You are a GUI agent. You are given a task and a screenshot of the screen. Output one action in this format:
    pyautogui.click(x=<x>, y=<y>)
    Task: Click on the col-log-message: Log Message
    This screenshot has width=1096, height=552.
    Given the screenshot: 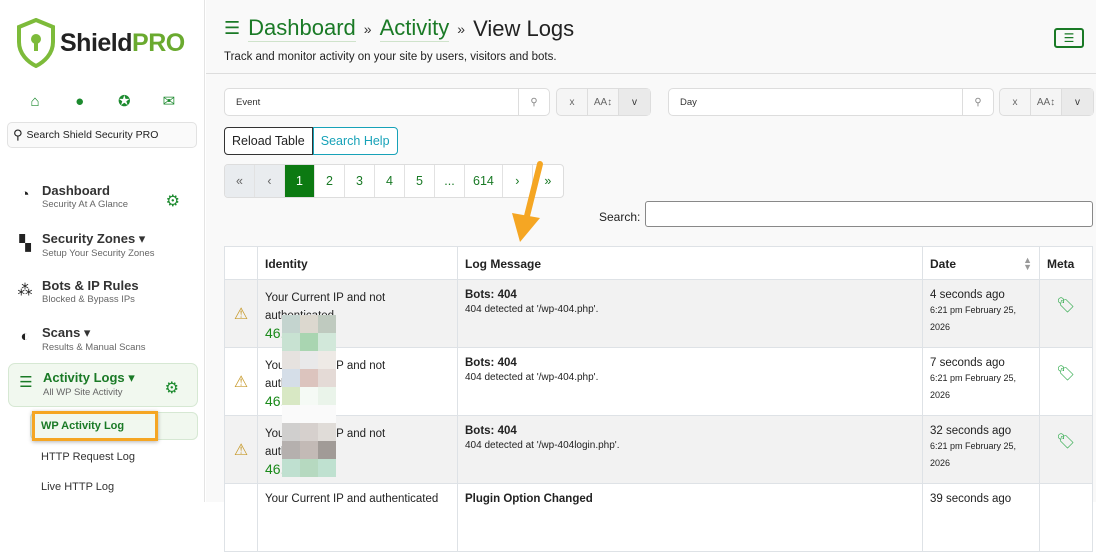 What is the action you would take?
    pyautogui.click(x=690, y=263)
    